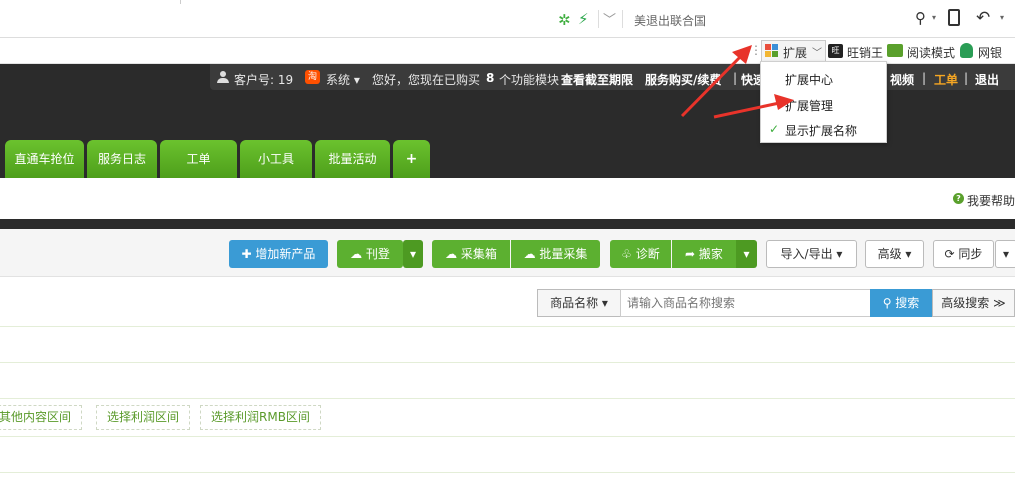 This screenshot has height=487, width=1015. I want to click on annotation-arrows, so click(737, 82).